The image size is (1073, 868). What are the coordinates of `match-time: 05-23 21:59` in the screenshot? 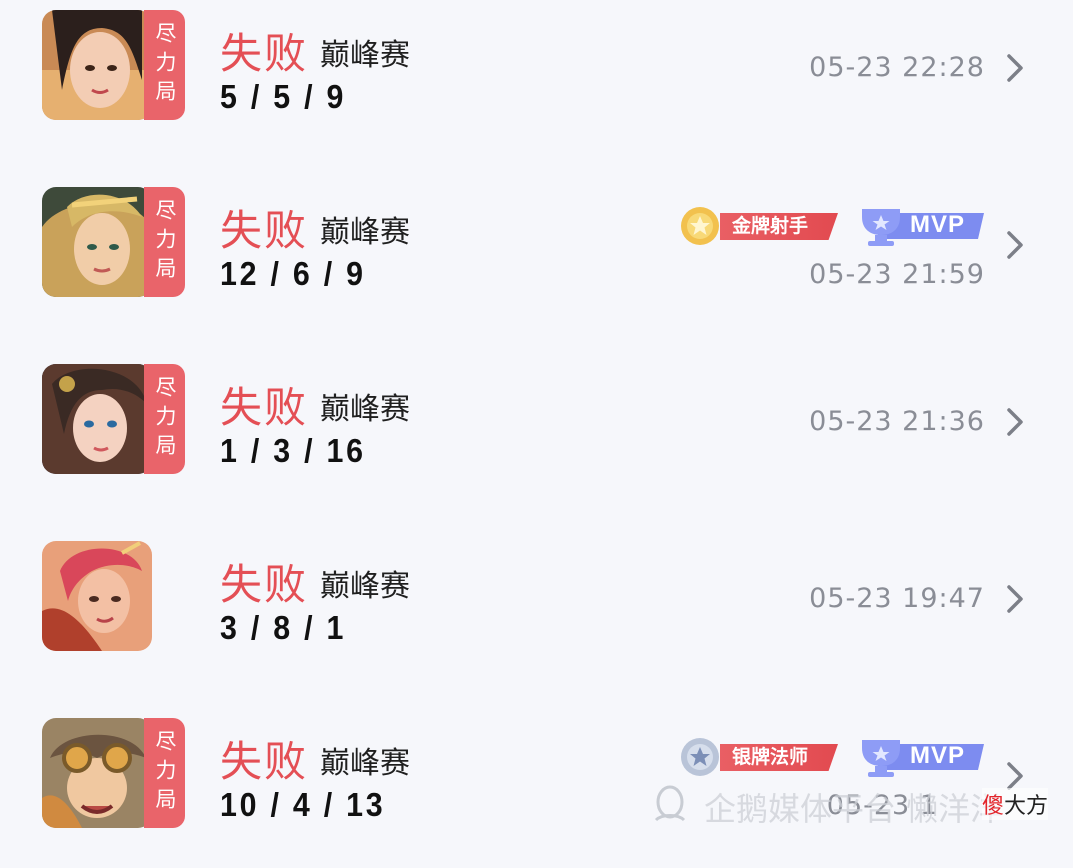 It's located at (897, 274).